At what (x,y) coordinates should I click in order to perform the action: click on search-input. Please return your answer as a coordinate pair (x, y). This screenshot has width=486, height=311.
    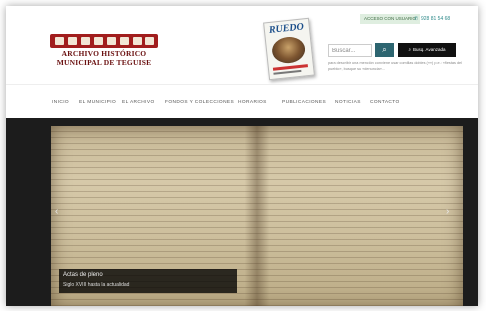
    Looking at the image, I should click on (350, 50).